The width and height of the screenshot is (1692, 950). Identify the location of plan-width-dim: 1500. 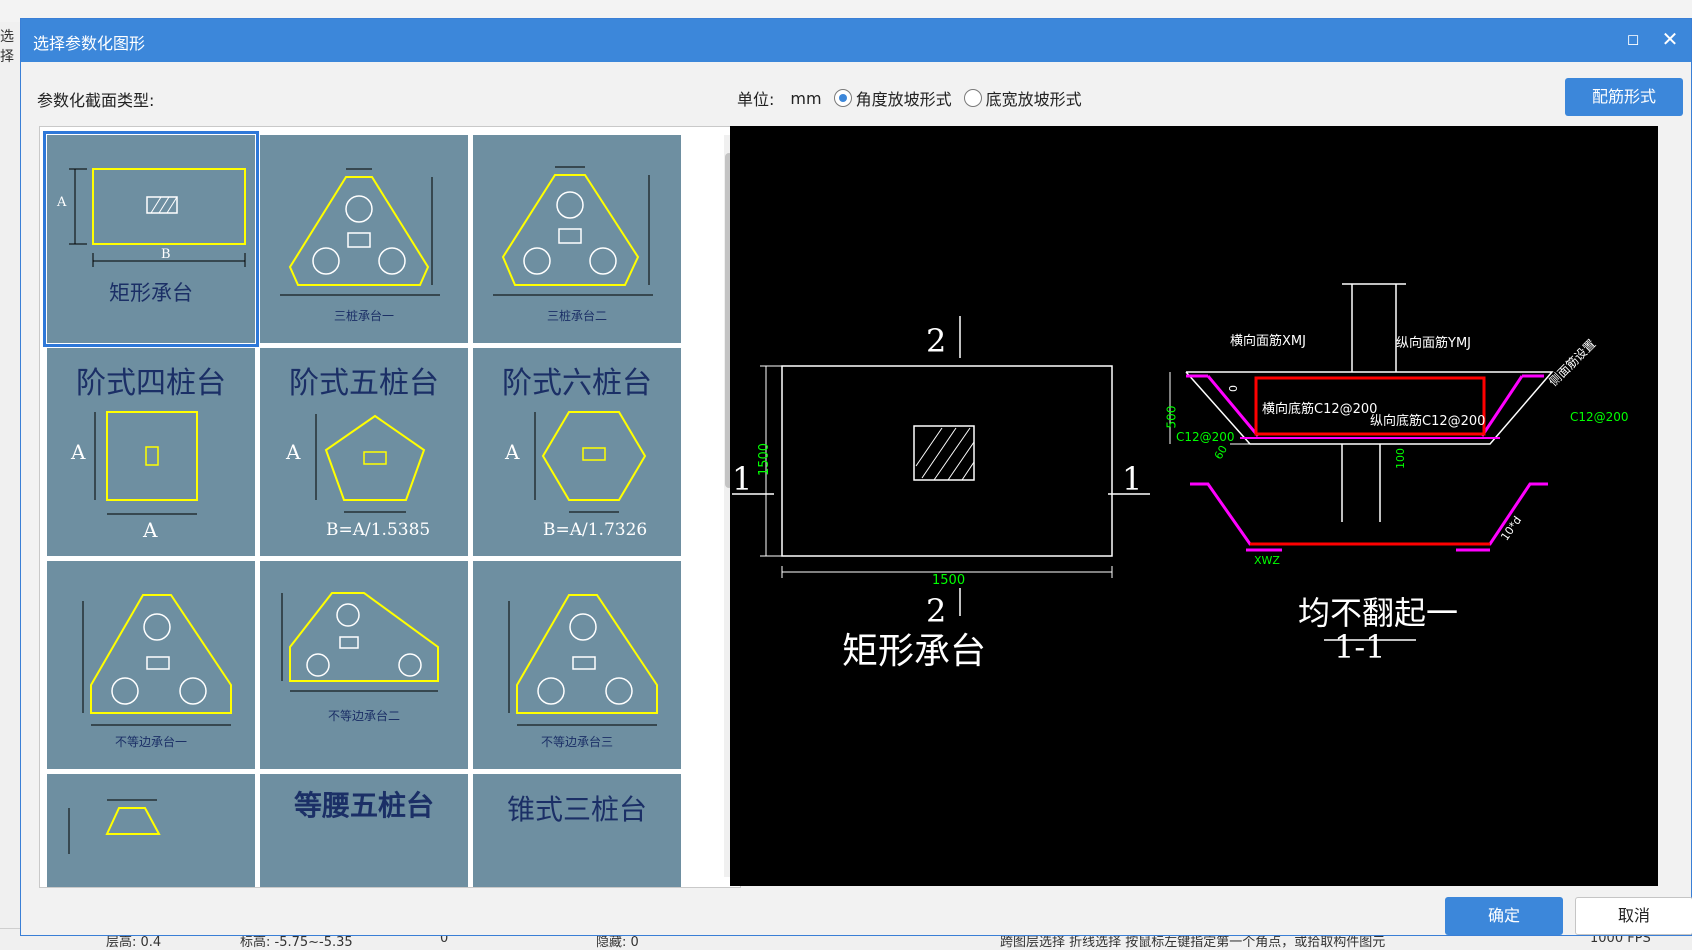
(949, 580).